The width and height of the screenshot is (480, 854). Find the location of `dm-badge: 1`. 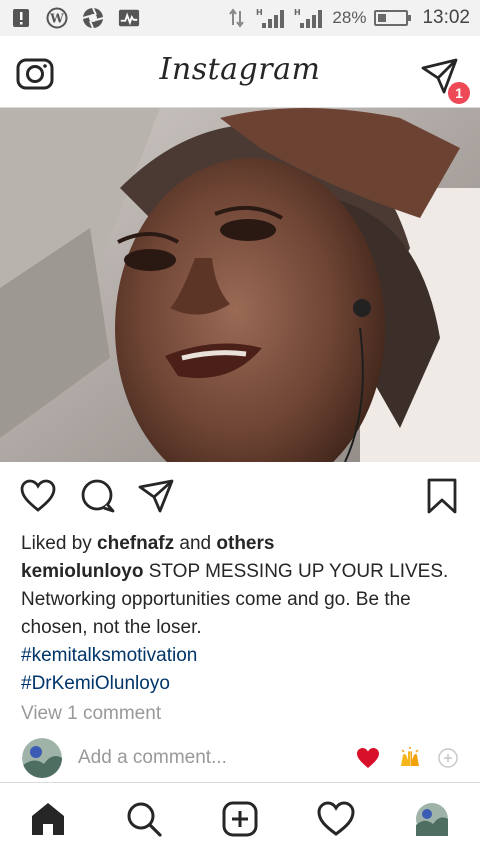

dm-badge: 1 is located at coordinates (459, 93).